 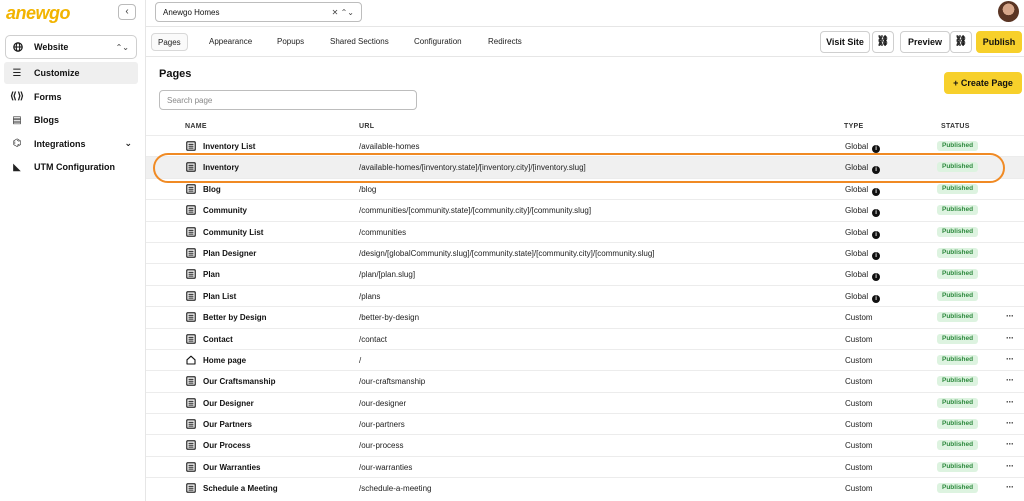 I want to click on site-select: Website ⌃⌄, so click(x=71, y=47).